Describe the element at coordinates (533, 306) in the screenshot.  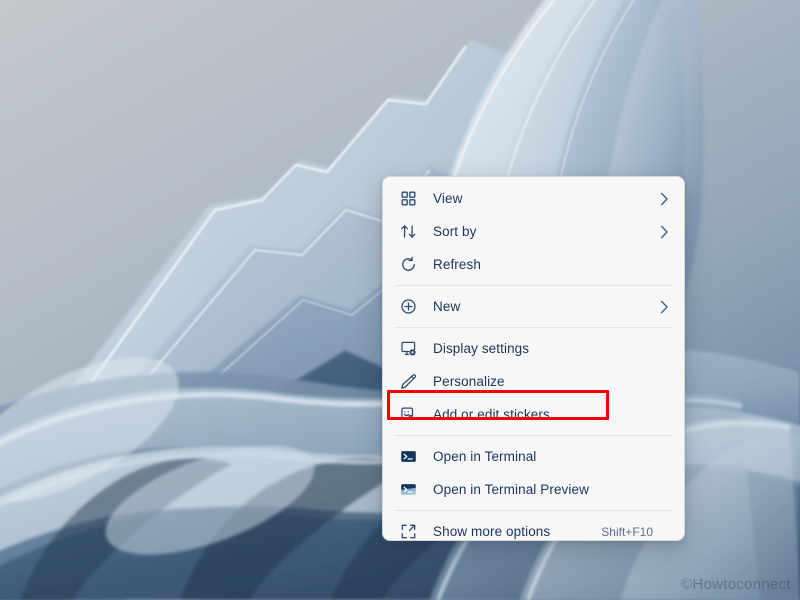
I see `context-menu-item-new: New` at that location.